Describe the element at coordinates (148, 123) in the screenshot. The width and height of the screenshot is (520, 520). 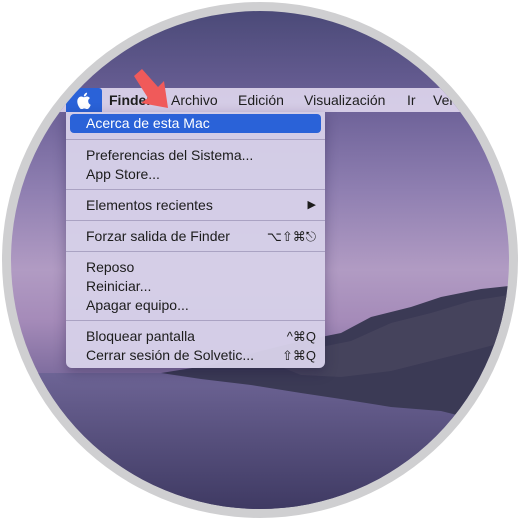
I see `menu-item-label: Acerca de esta Mac` at that location.